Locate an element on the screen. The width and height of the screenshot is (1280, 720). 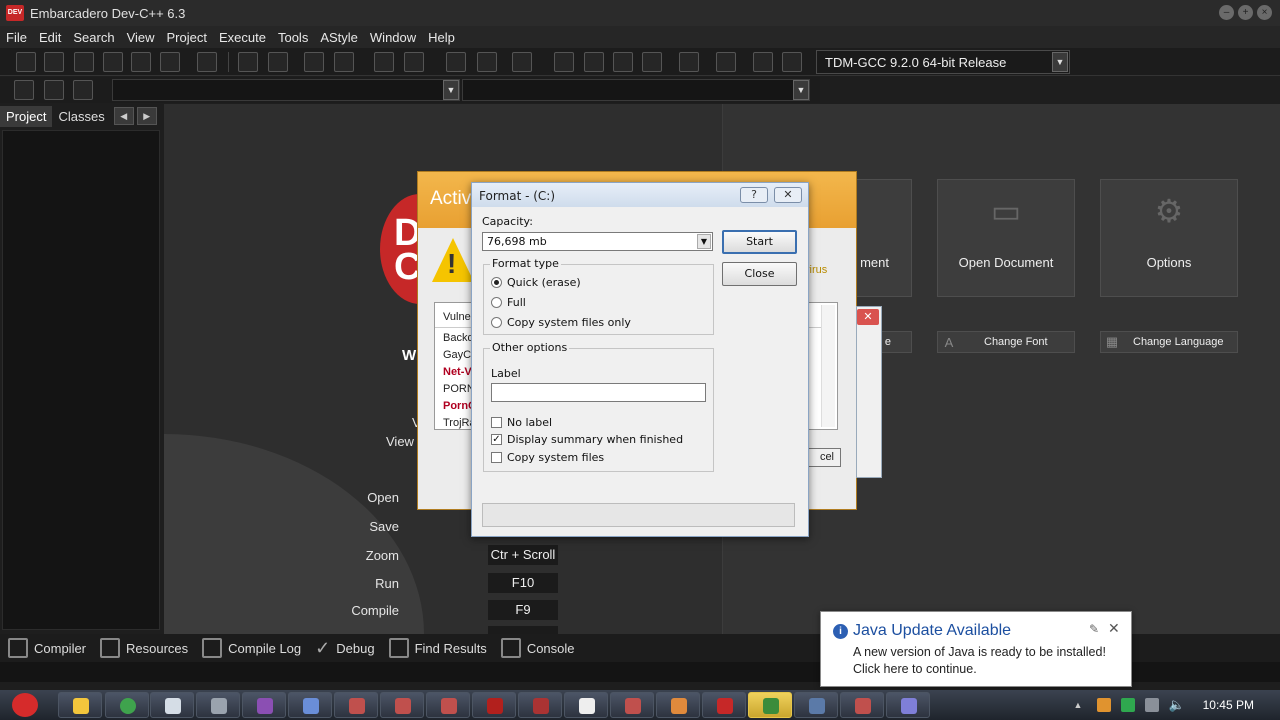
project-tree is located at coordinates (81, 380).